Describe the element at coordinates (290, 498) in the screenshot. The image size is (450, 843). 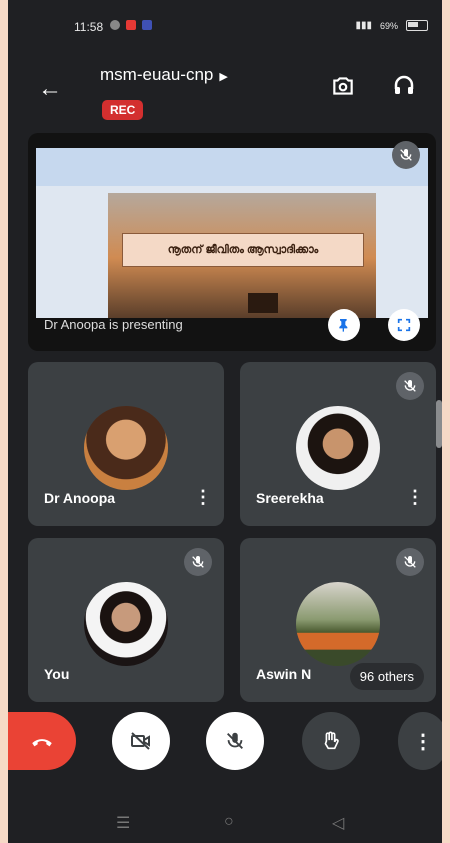
I see `participant-name: Sreerekha` at that location.